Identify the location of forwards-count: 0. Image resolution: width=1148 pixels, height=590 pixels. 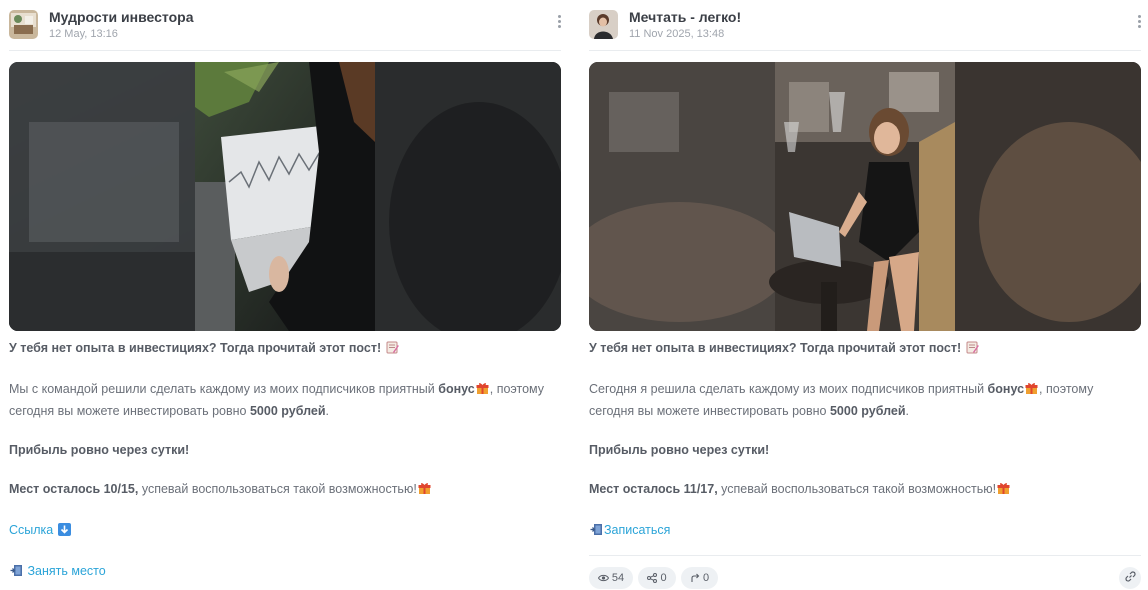
(706, 578).